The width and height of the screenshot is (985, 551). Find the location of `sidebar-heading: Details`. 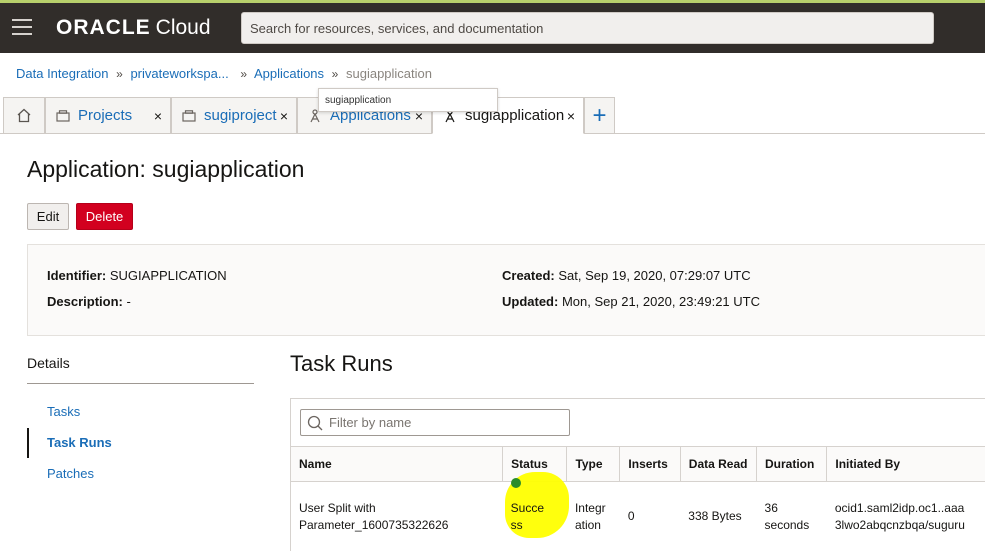

sidebar-heading: Details is located at coordinates (48, 363).